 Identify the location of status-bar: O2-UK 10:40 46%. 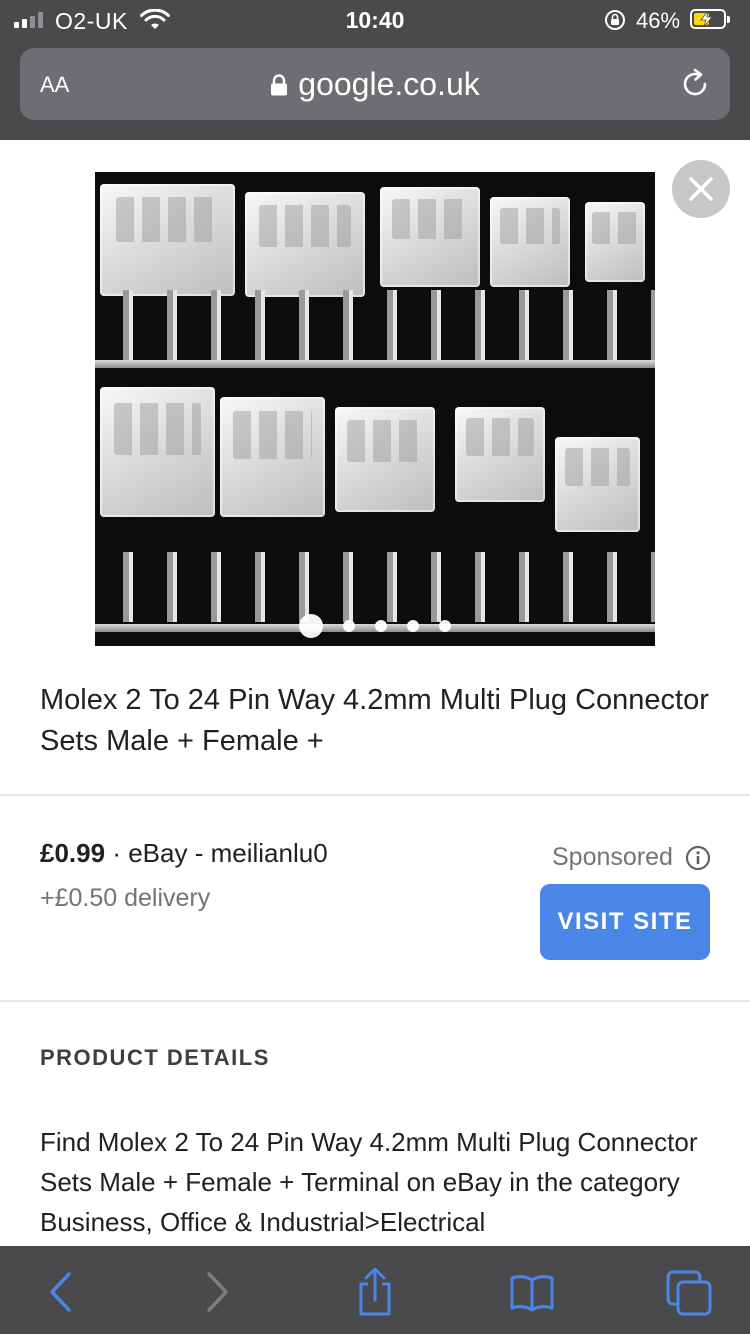
(375, 22).